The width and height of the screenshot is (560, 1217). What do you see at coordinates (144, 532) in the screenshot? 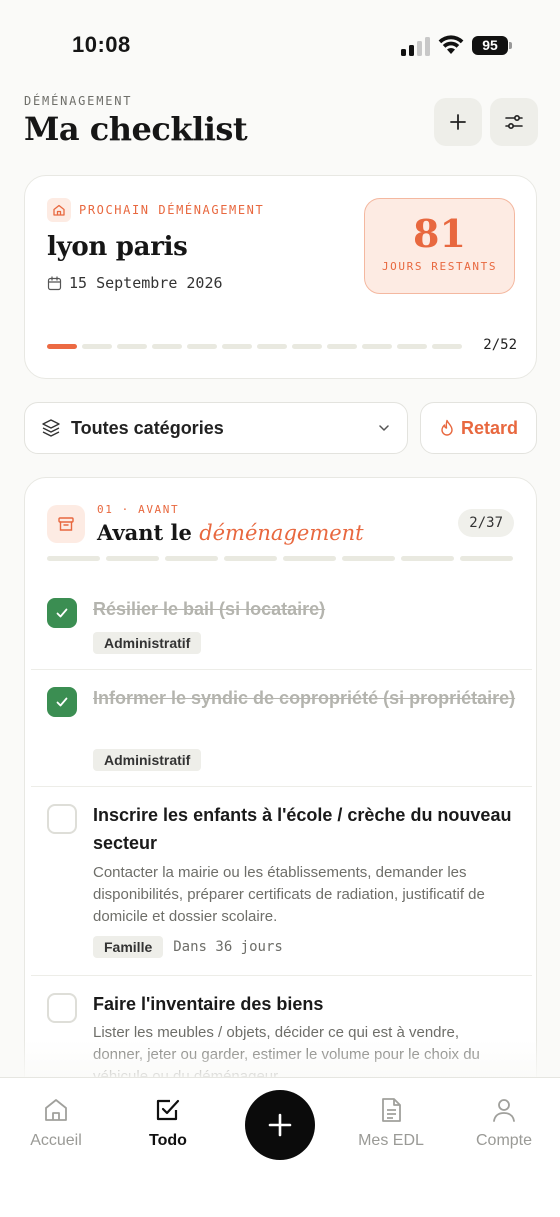
I see `section-title-prefix: Avant le` at bounding box center [144, 532].